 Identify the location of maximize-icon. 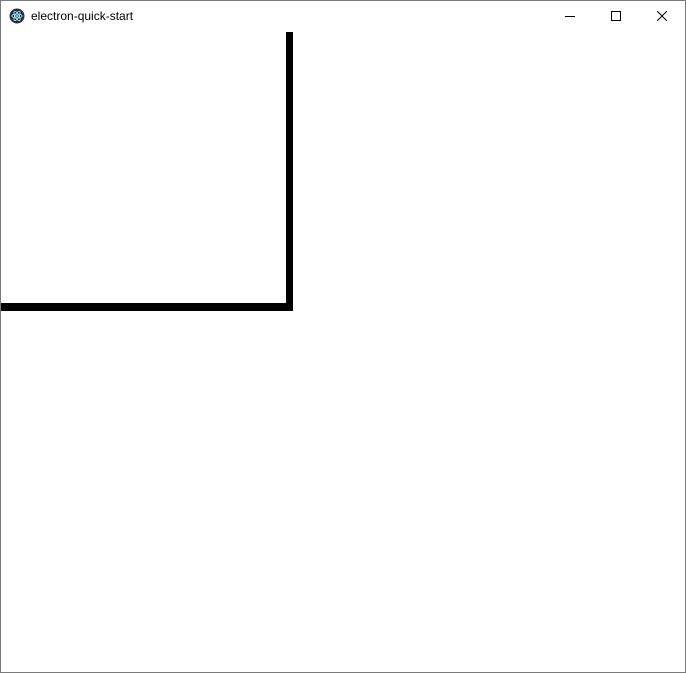
(616, 16).